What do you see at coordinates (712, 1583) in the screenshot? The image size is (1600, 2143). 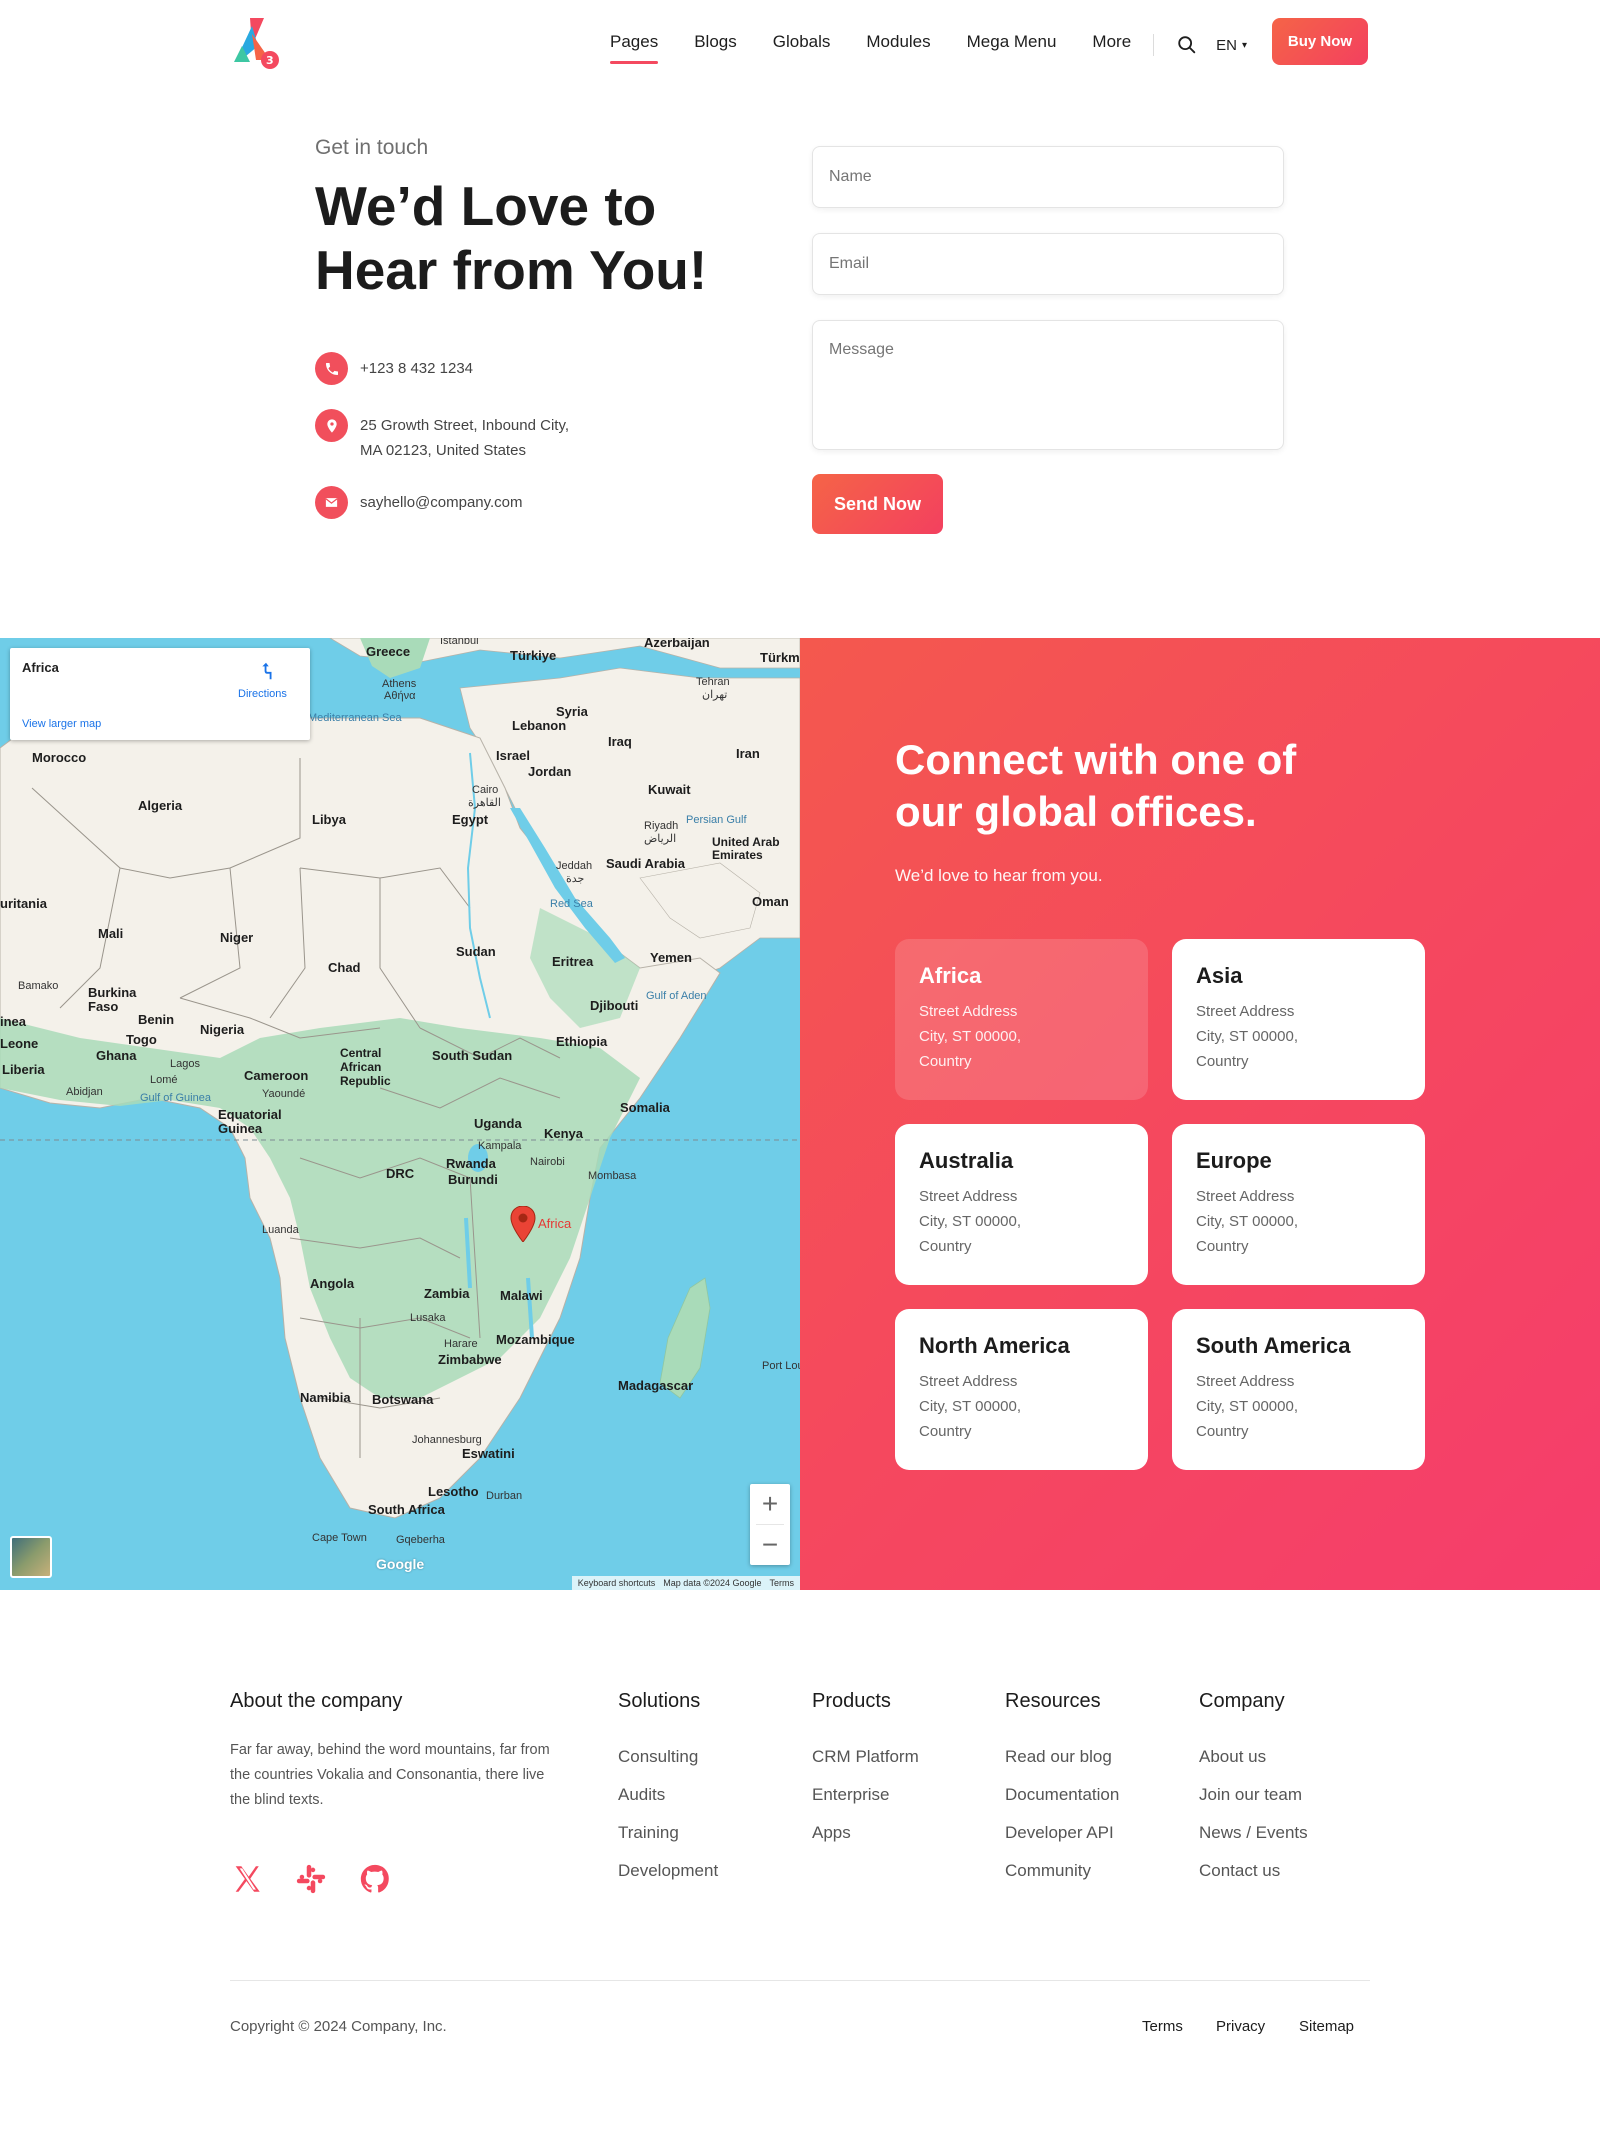 I see `map-data-credit: Map data ©2024 Google` at bounding box center [712, 1583].